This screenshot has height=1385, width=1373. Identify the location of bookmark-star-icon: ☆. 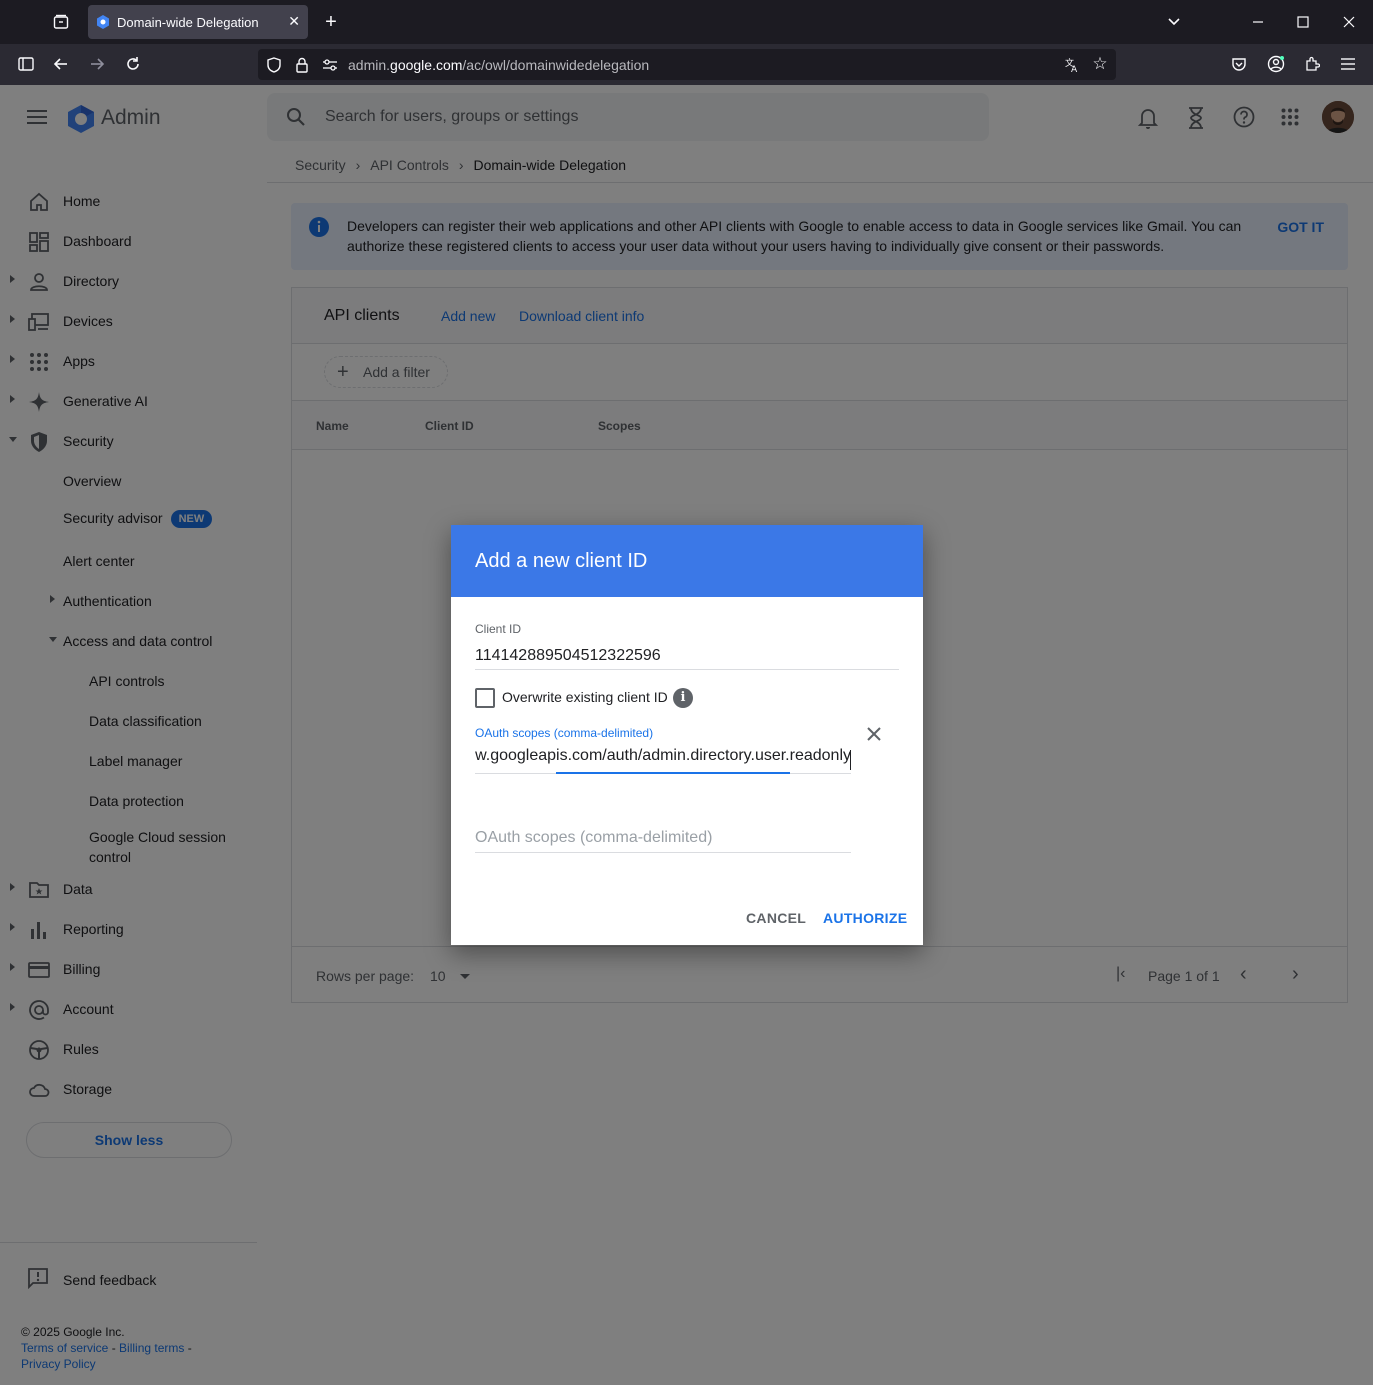
(1100, 64).